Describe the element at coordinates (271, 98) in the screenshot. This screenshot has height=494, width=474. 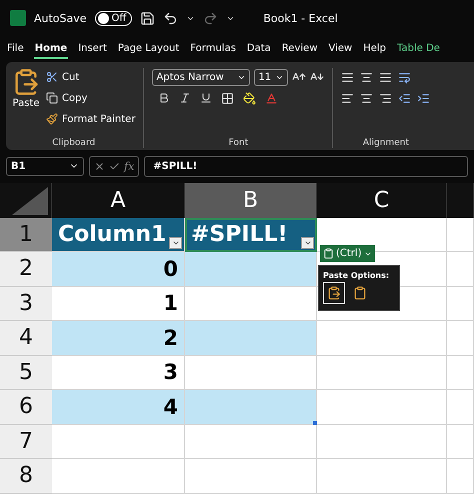
I see `font-color-icon` at that location.